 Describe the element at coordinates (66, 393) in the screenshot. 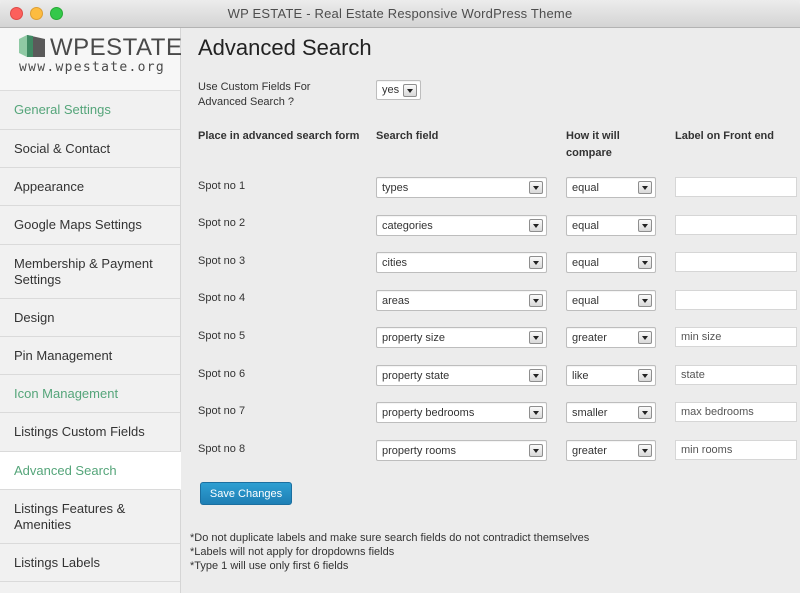

I see `sidebar-item-label: Icon Management` at that location.